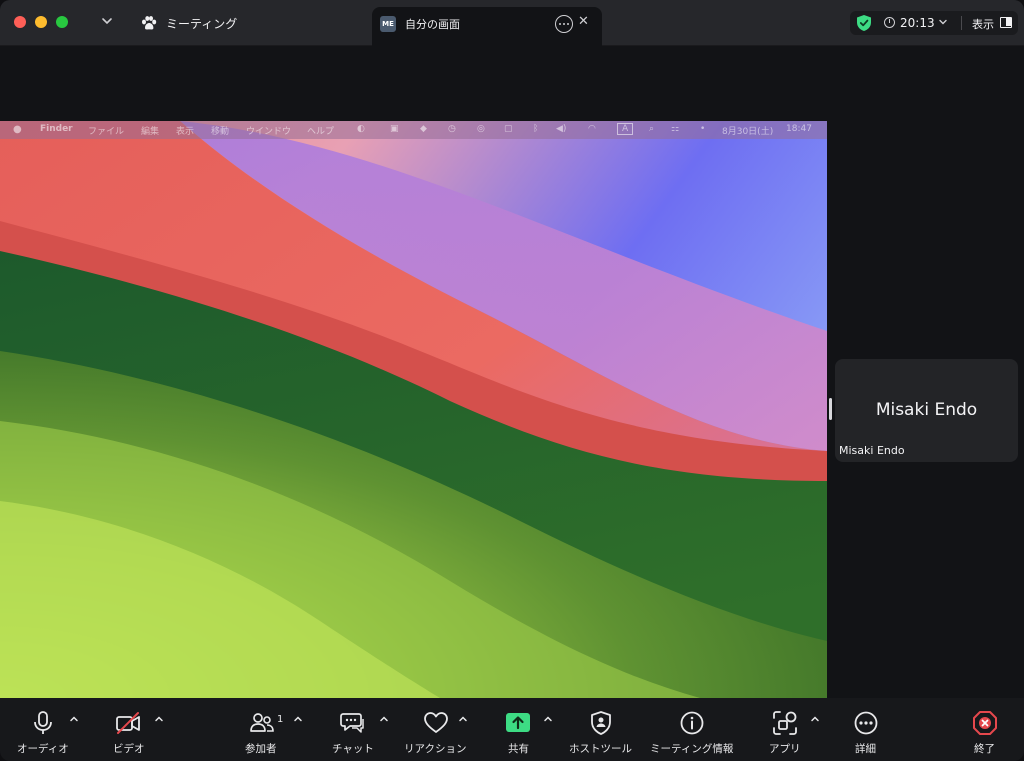 This screenshot has height=761, width=1024. I want to click on tab-my-screen-label: 自分の画面, so click(432, 24).